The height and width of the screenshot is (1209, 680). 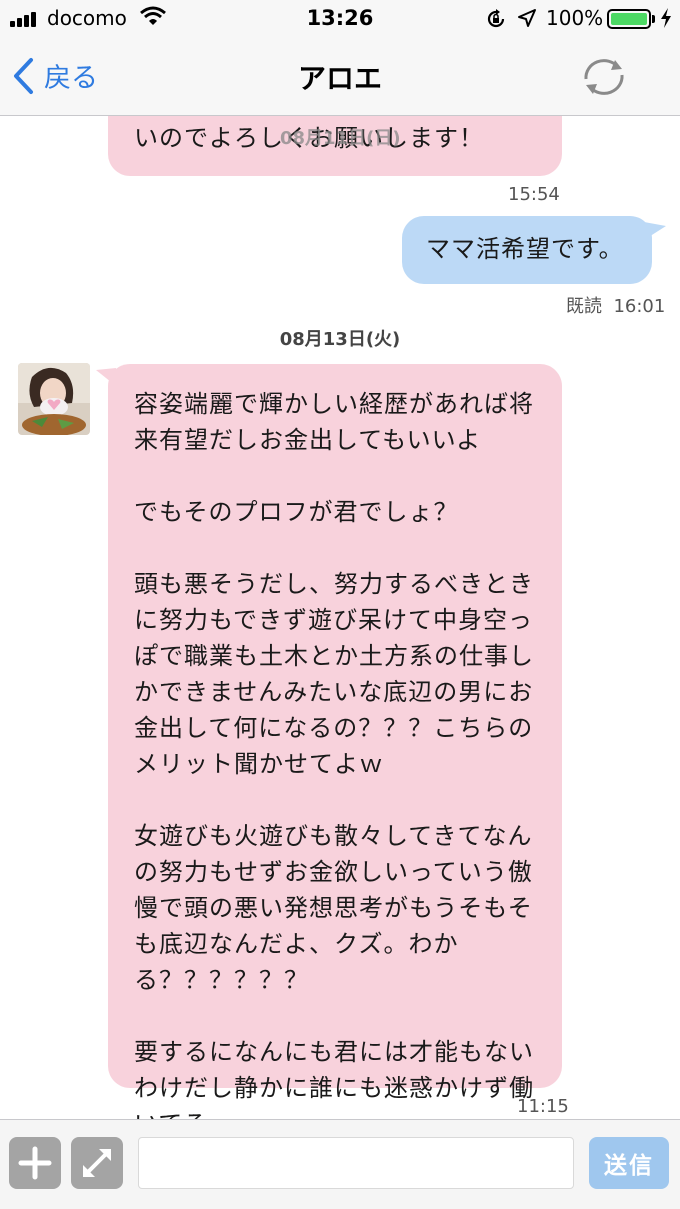 I want to click on expand-icon, so click(x=97, y=1163).